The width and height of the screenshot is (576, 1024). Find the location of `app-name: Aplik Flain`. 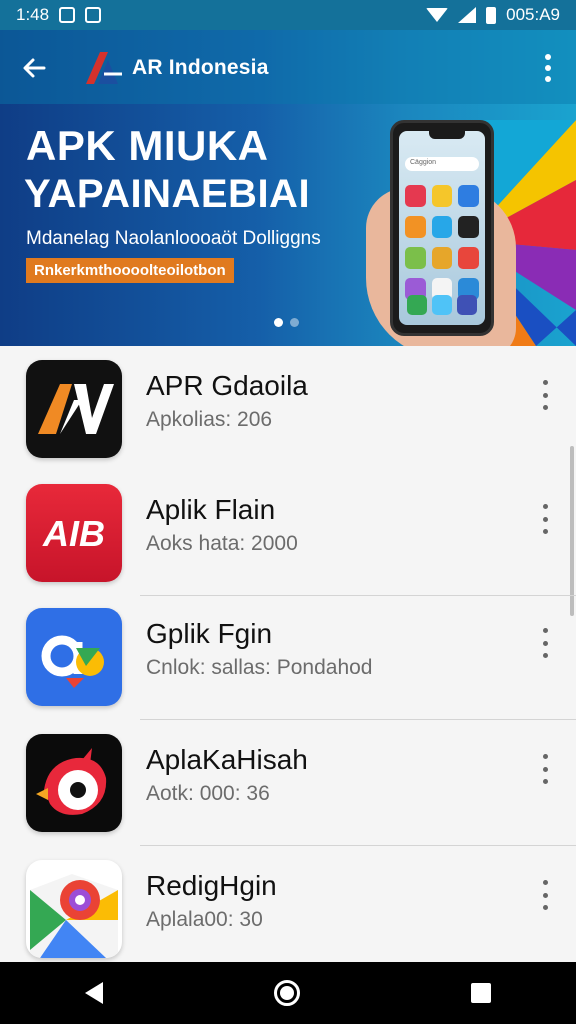

app-name: Aplik Flain is located at coordinates (211, 509).